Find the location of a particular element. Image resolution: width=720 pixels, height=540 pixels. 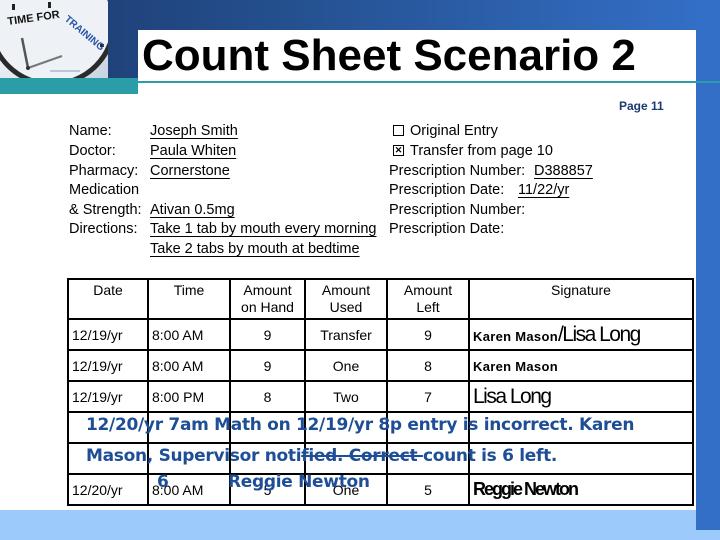

name-label: Name: is located at coordinates (90, 131).